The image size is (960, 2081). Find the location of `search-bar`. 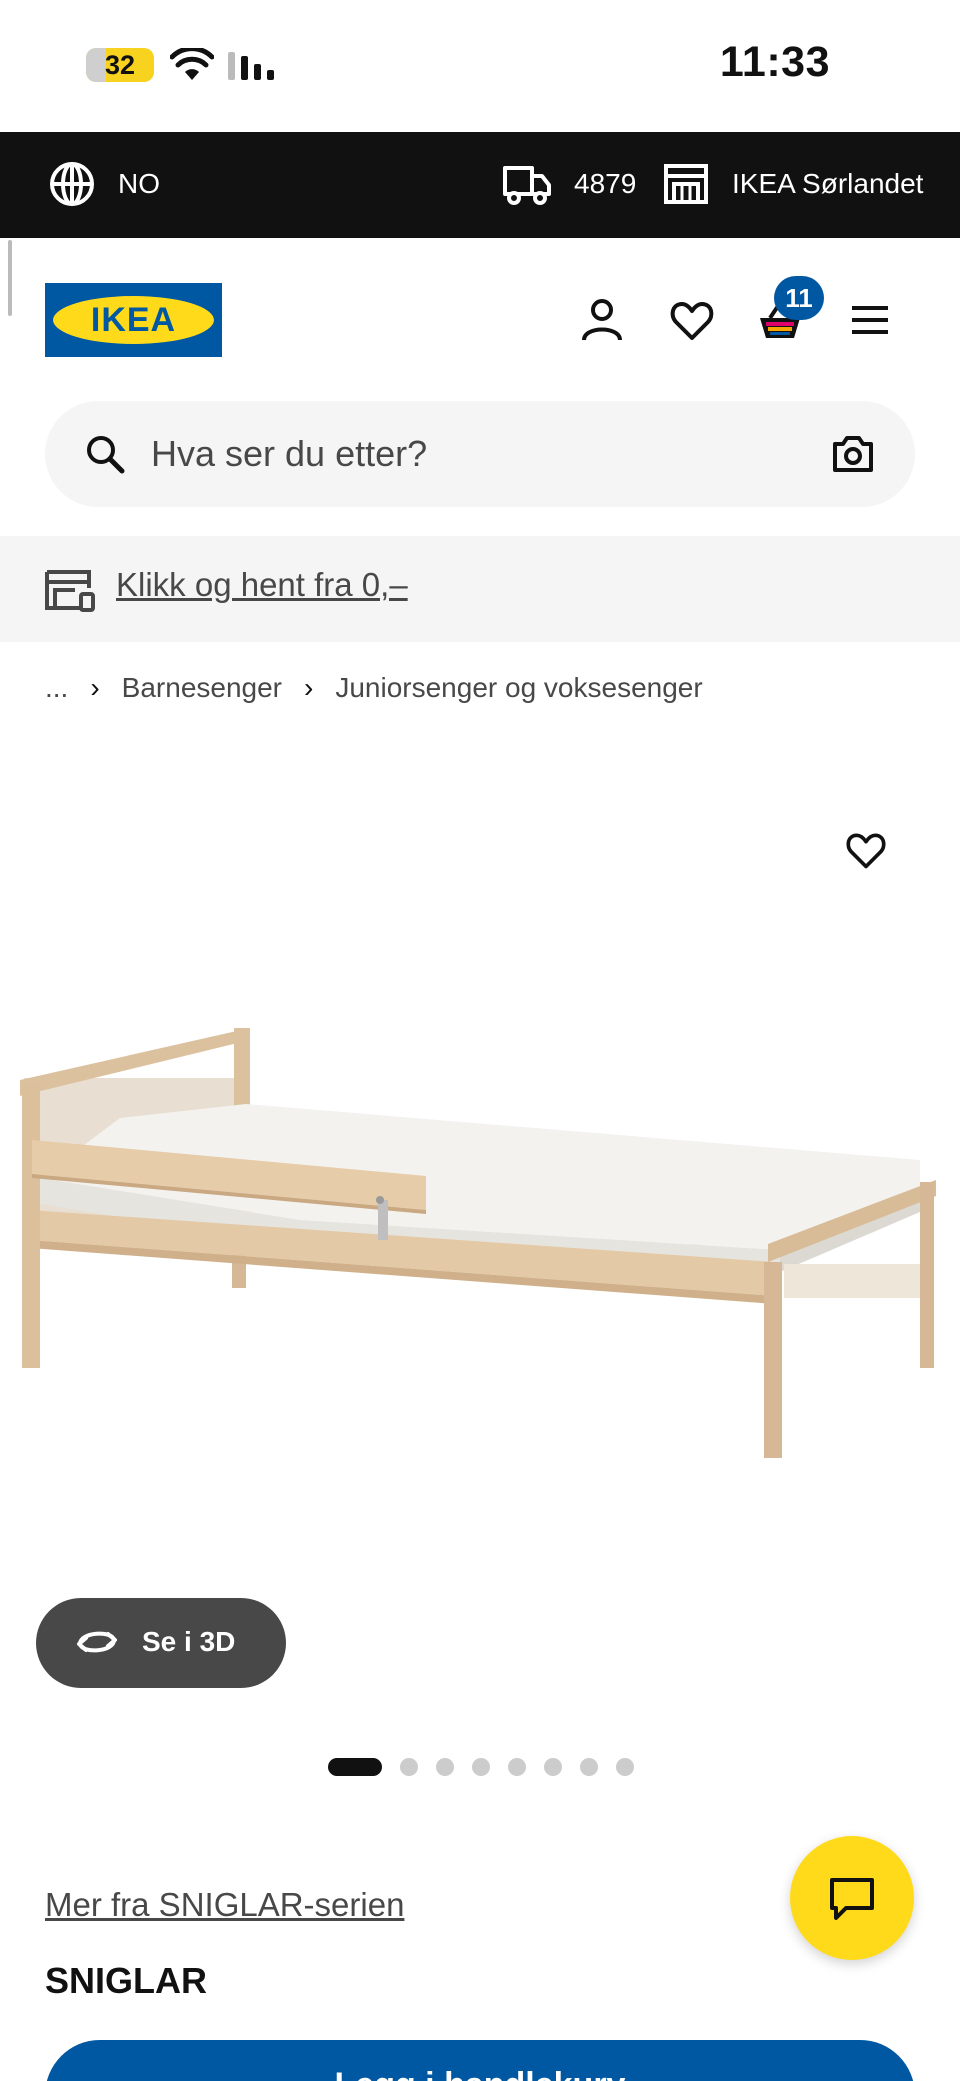

search-bar is located at coordinates (480, 454).